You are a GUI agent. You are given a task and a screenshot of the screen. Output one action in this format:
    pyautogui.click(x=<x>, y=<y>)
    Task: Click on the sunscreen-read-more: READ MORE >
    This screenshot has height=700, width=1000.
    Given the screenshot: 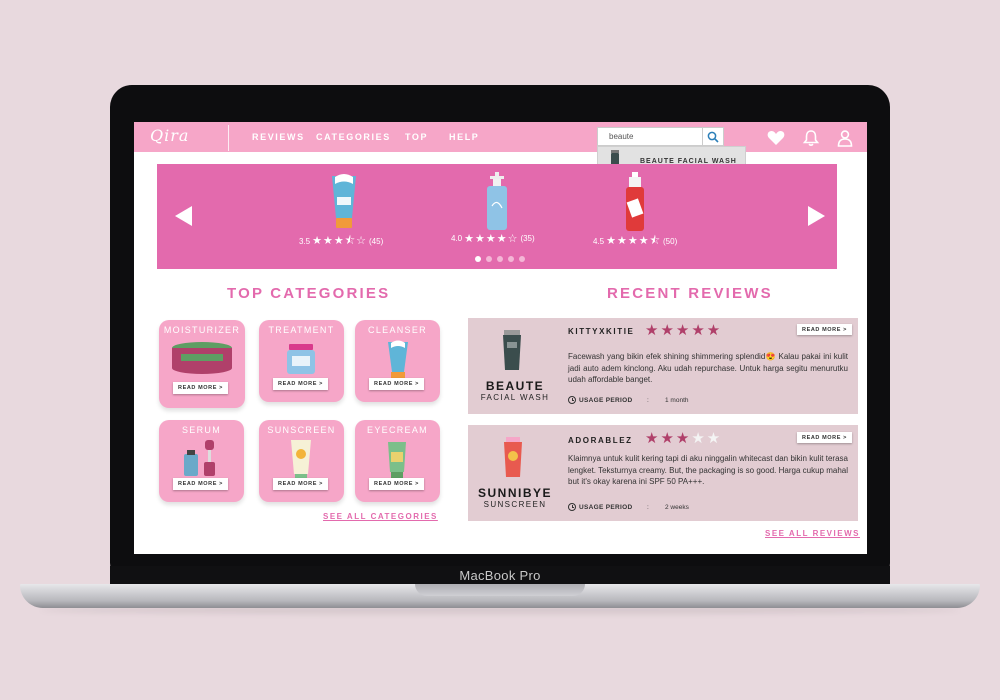 What is the action you would take?
    pyautogui.click(x=300, y=484)
    